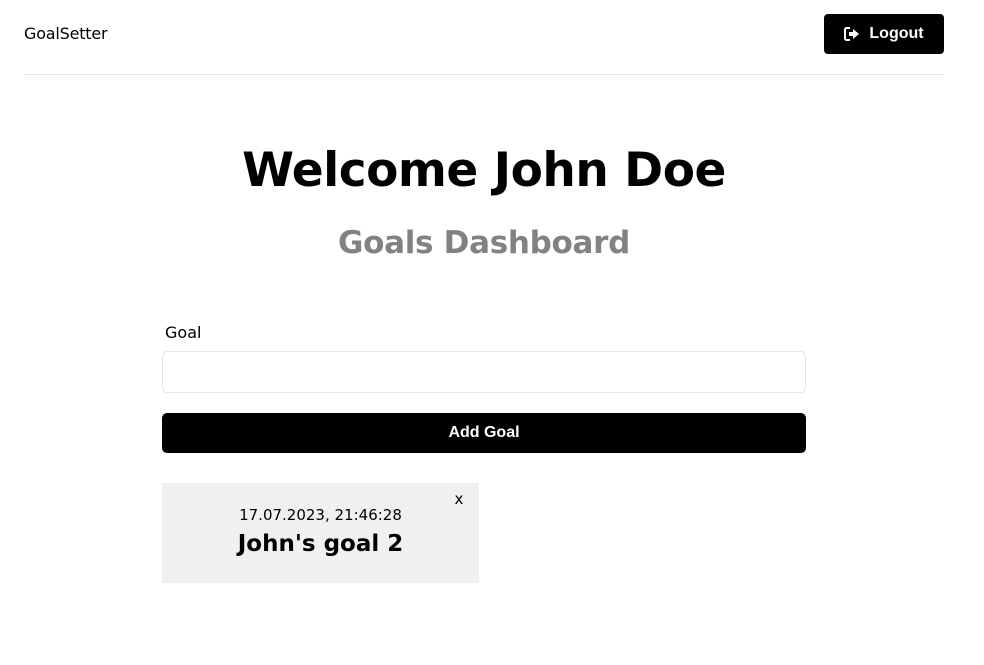  Describe the element at coordinates (66, 33) in the screenshot. I see `app-logo: GoalSetter` at that location.